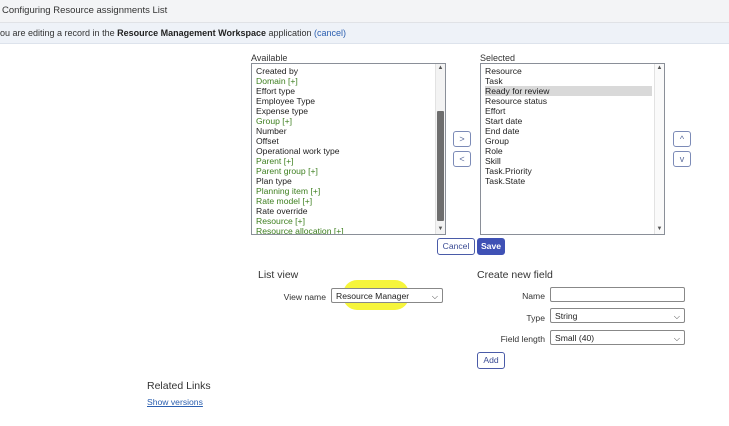 The image size is (729, 426). What do you see at coordinates (456, 246) in the screenshot?
I see `cancel-button: Cancel` at bounding box center [456, 246].